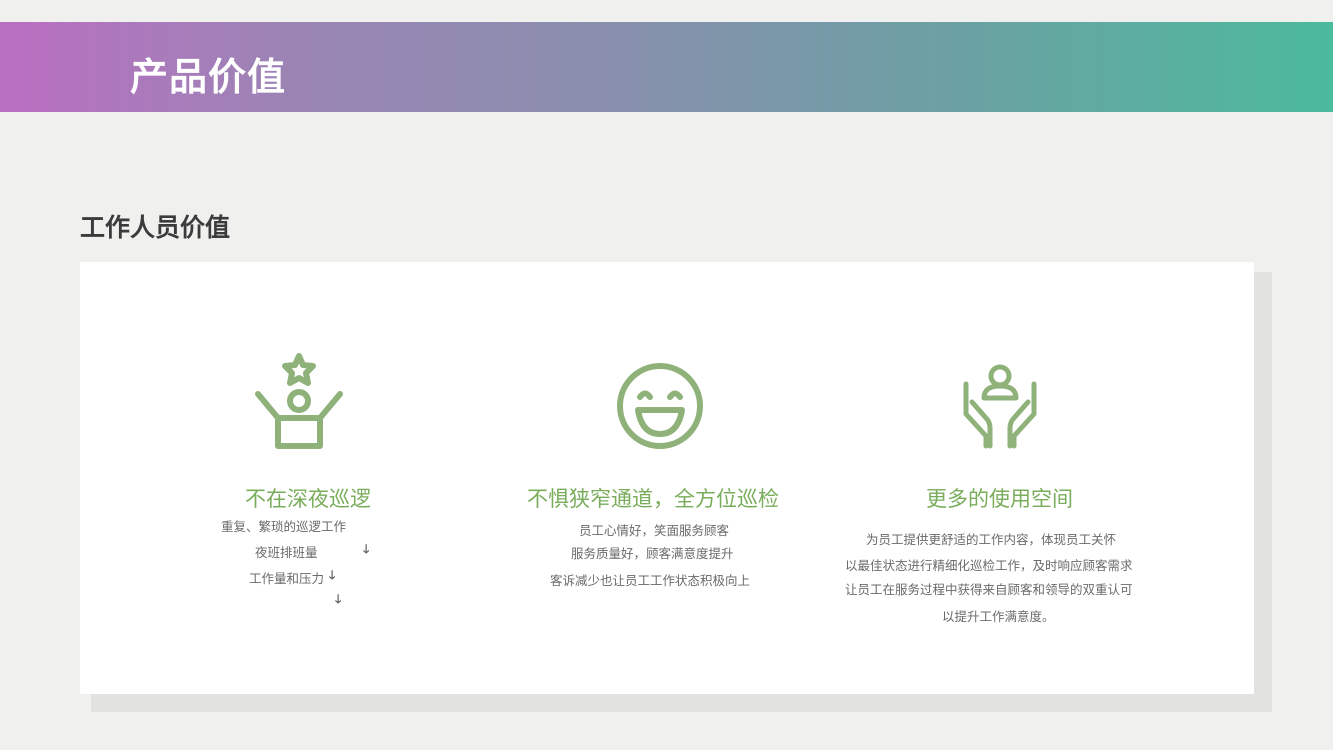  Describe the element at coordinates (998, 616) in the screenshot. I see `column-3-line-4: 以提升工作满意度。` at that location.